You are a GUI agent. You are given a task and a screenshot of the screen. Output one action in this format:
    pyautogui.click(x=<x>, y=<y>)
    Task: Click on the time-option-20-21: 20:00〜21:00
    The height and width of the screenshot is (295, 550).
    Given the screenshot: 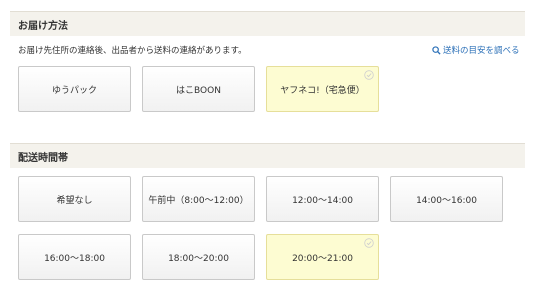 What is the action you would take?
    pyautogui.click(x=322, y=257)
    